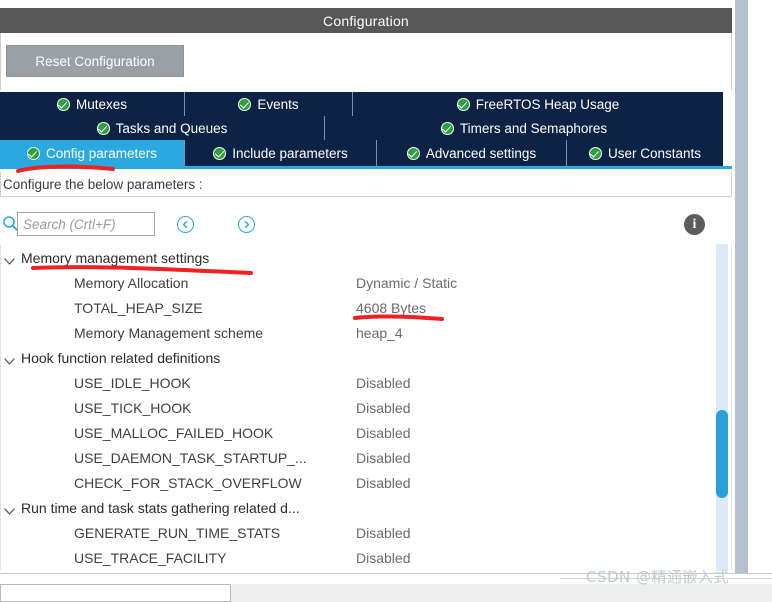  Describe the element at coordinates (722, 407) in the screenshot. I see `inner-scrollbar-track` at that location.